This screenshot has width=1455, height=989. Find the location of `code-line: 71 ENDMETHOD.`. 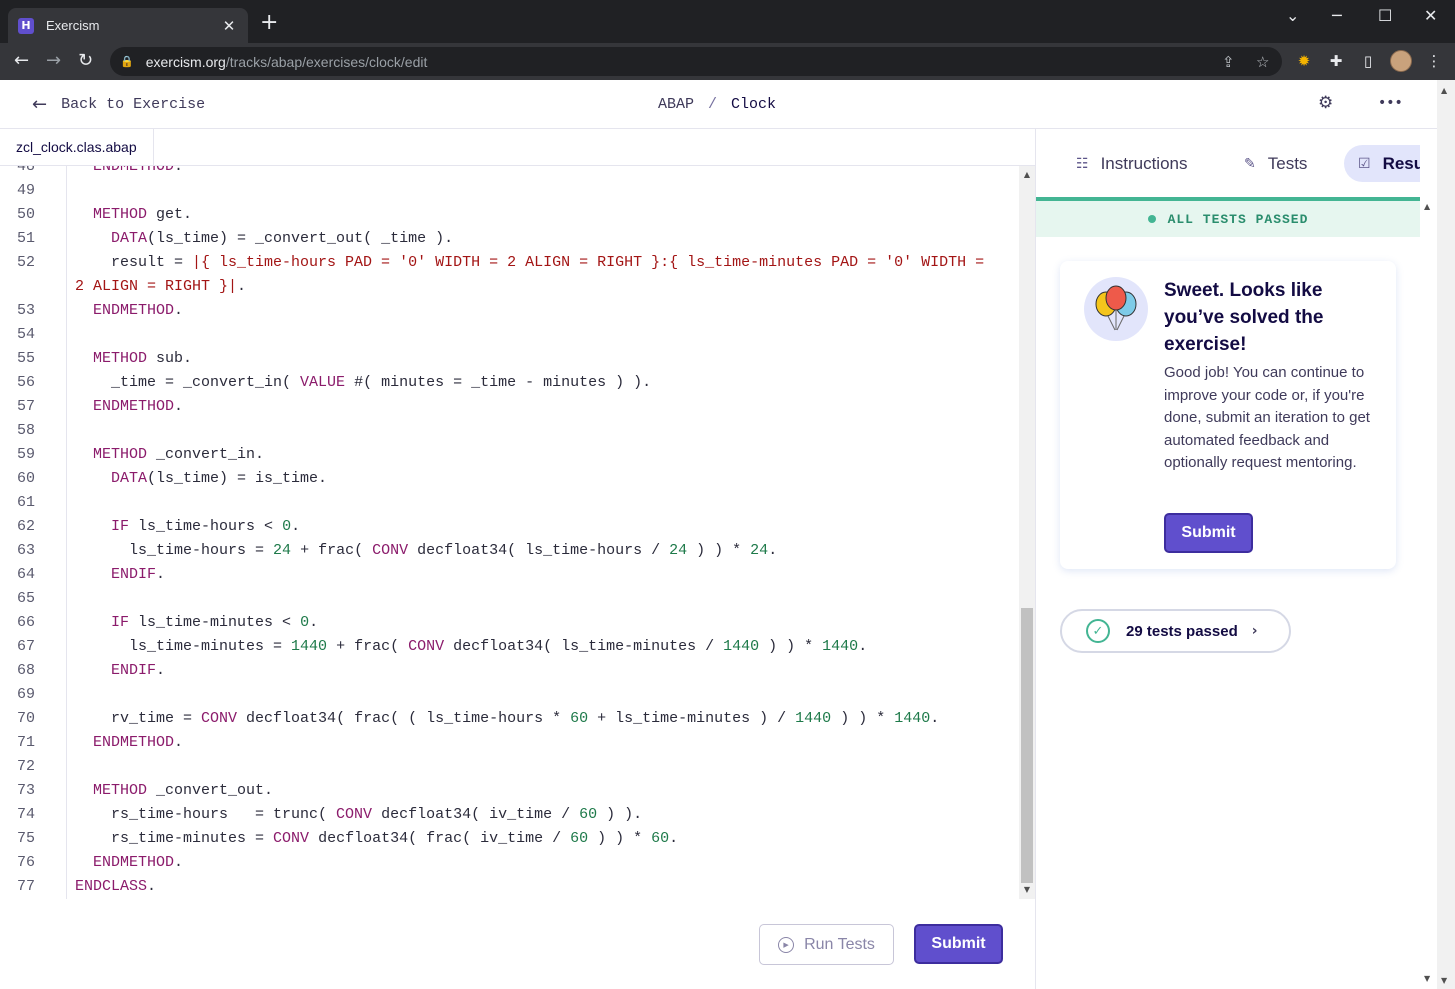

code-line: 71 ENDMETHOD. is located at coordinates (509, 743).